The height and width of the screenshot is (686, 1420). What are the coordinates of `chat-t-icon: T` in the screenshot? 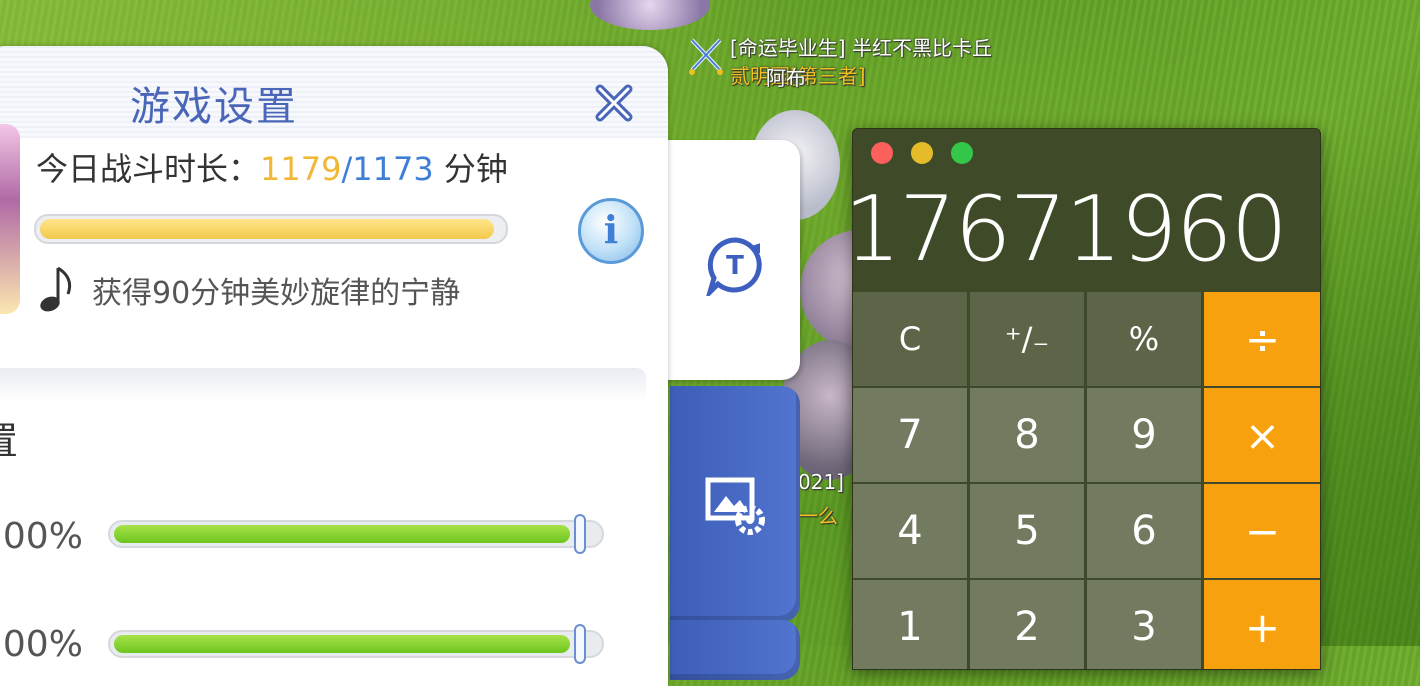 It's located at (734, 266).